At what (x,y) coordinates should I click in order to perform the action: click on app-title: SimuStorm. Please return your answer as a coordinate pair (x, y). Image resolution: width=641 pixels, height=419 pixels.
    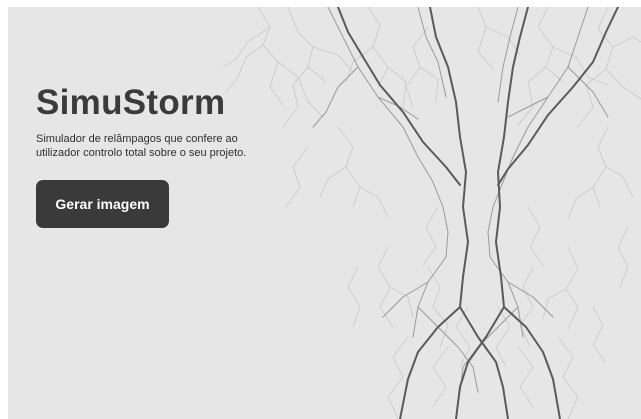
    Looking at the image, I should click on (131, 102).